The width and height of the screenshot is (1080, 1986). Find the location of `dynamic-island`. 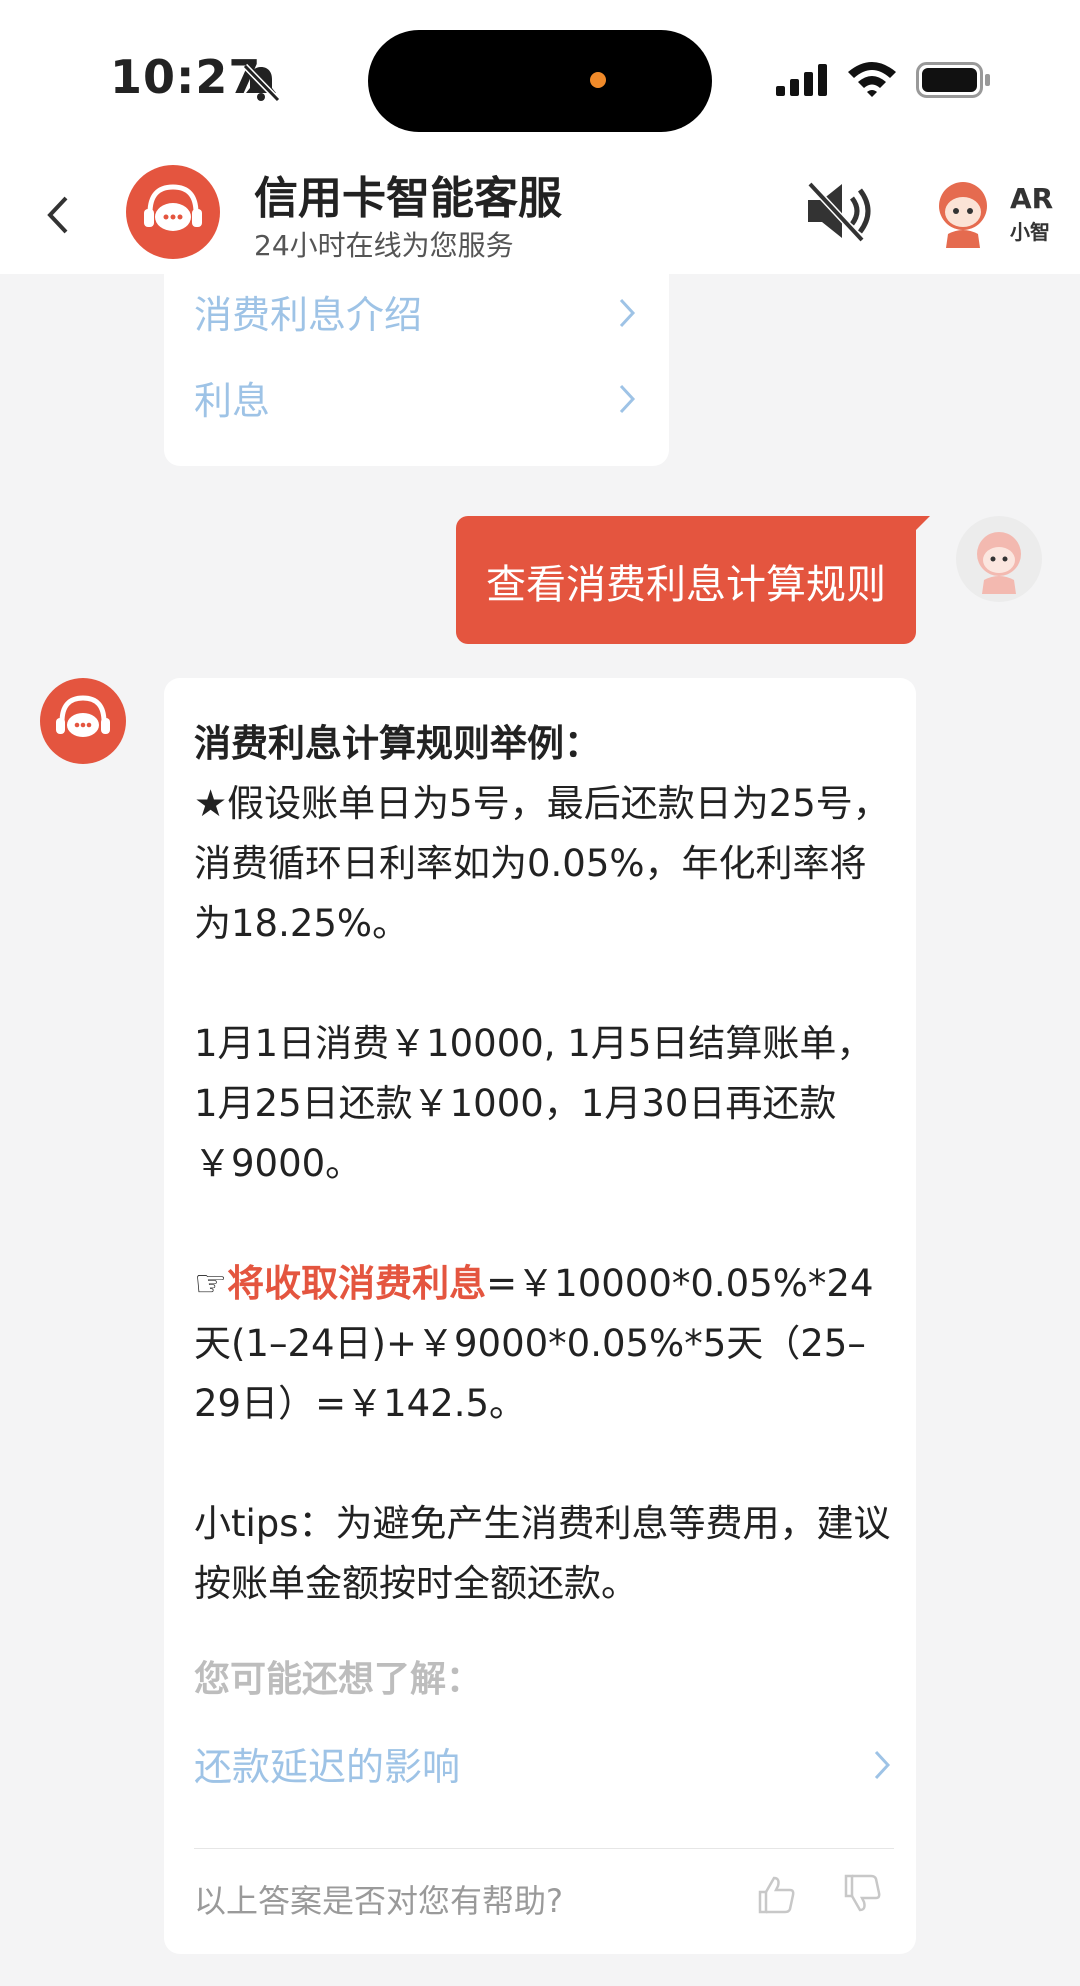

dynamic-island is located at coordinates (540, 81).